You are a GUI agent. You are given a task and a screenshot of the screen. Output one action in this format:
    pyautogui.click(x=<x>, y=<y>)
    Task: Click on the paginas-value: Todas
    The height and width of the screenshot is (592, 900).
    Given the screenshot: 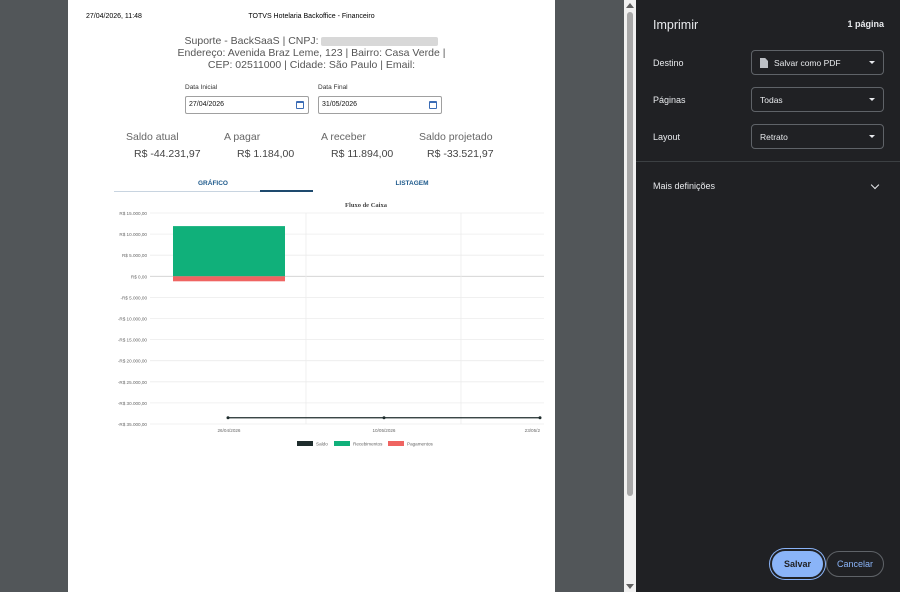 What is the action you would take?
    pyautogui.click(x=771, y=100)
    